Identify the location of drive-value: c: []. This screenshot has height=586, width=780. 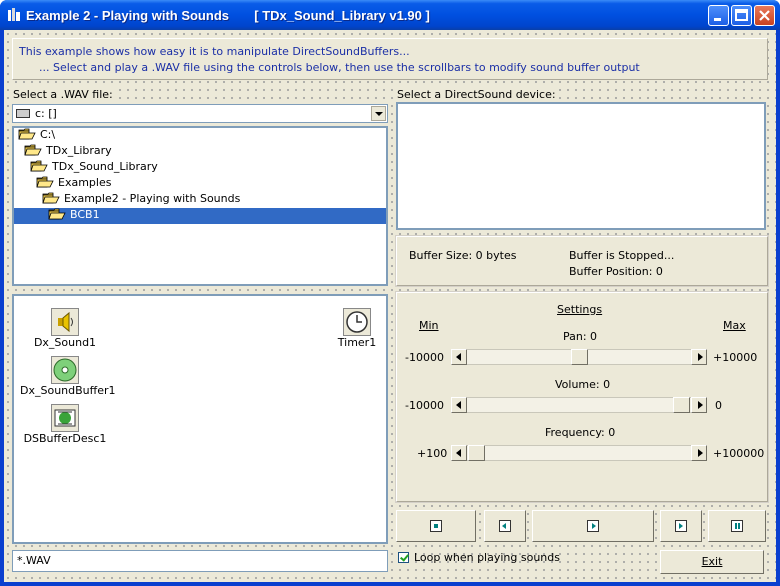
(46, 113).